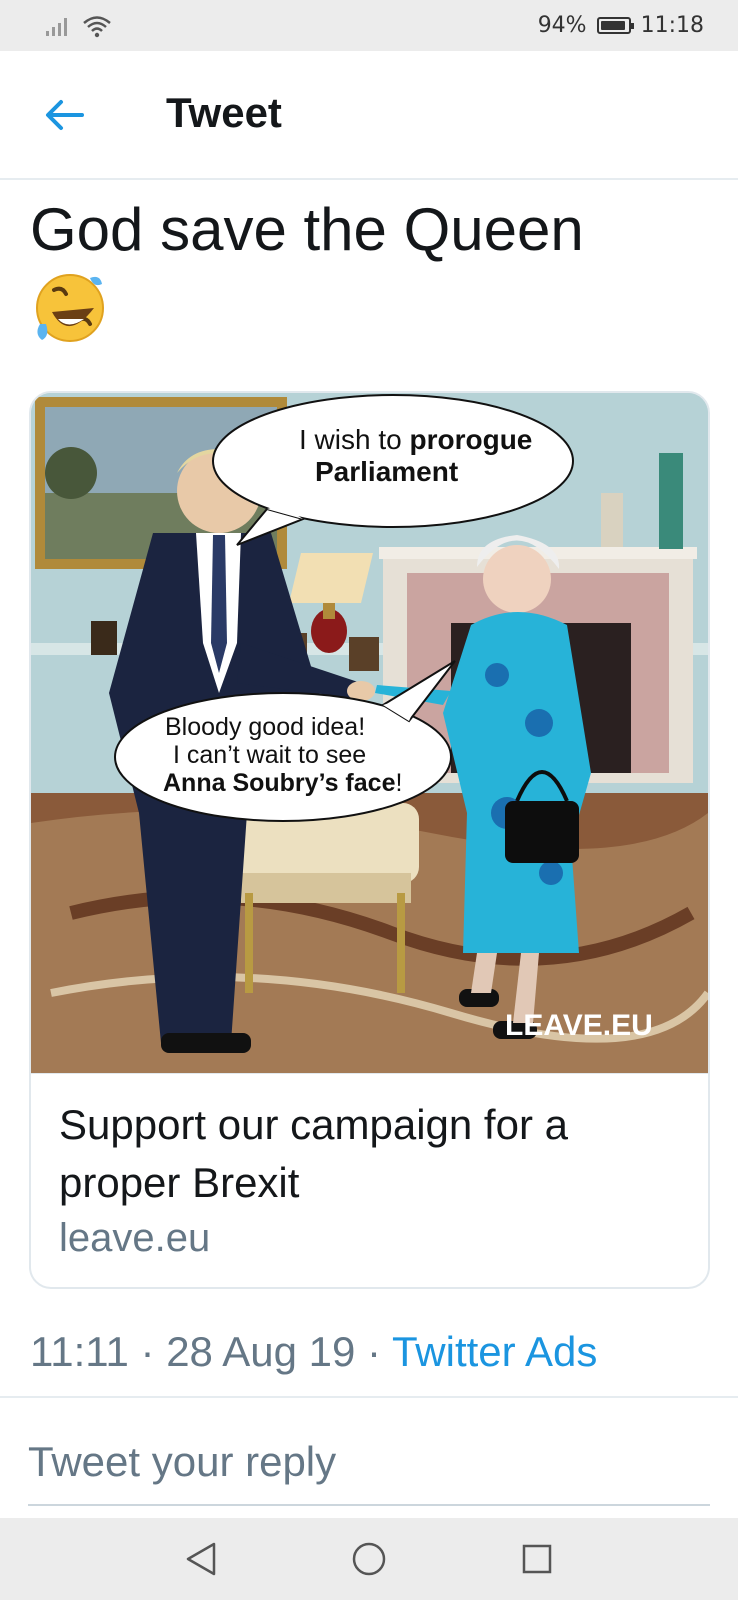 This screenshot has height=1600, width=738. What do you see at coordinates (269, 755) in the screenshot?
I see `bubble-bottom-line2: I can’t wait to see` at bounding box center [269, 755].